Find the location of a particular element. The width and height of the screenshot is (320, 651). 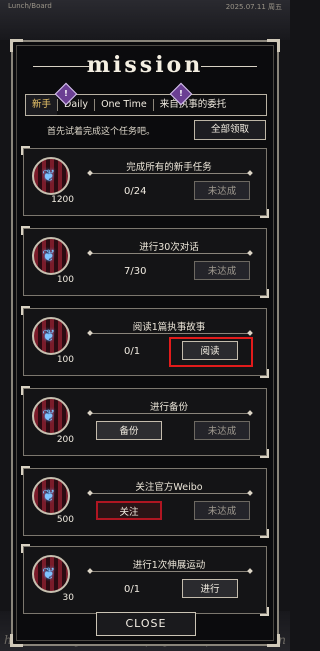

mission-title: 阅读1篇执事故事 is located at coordinates (169, 327).